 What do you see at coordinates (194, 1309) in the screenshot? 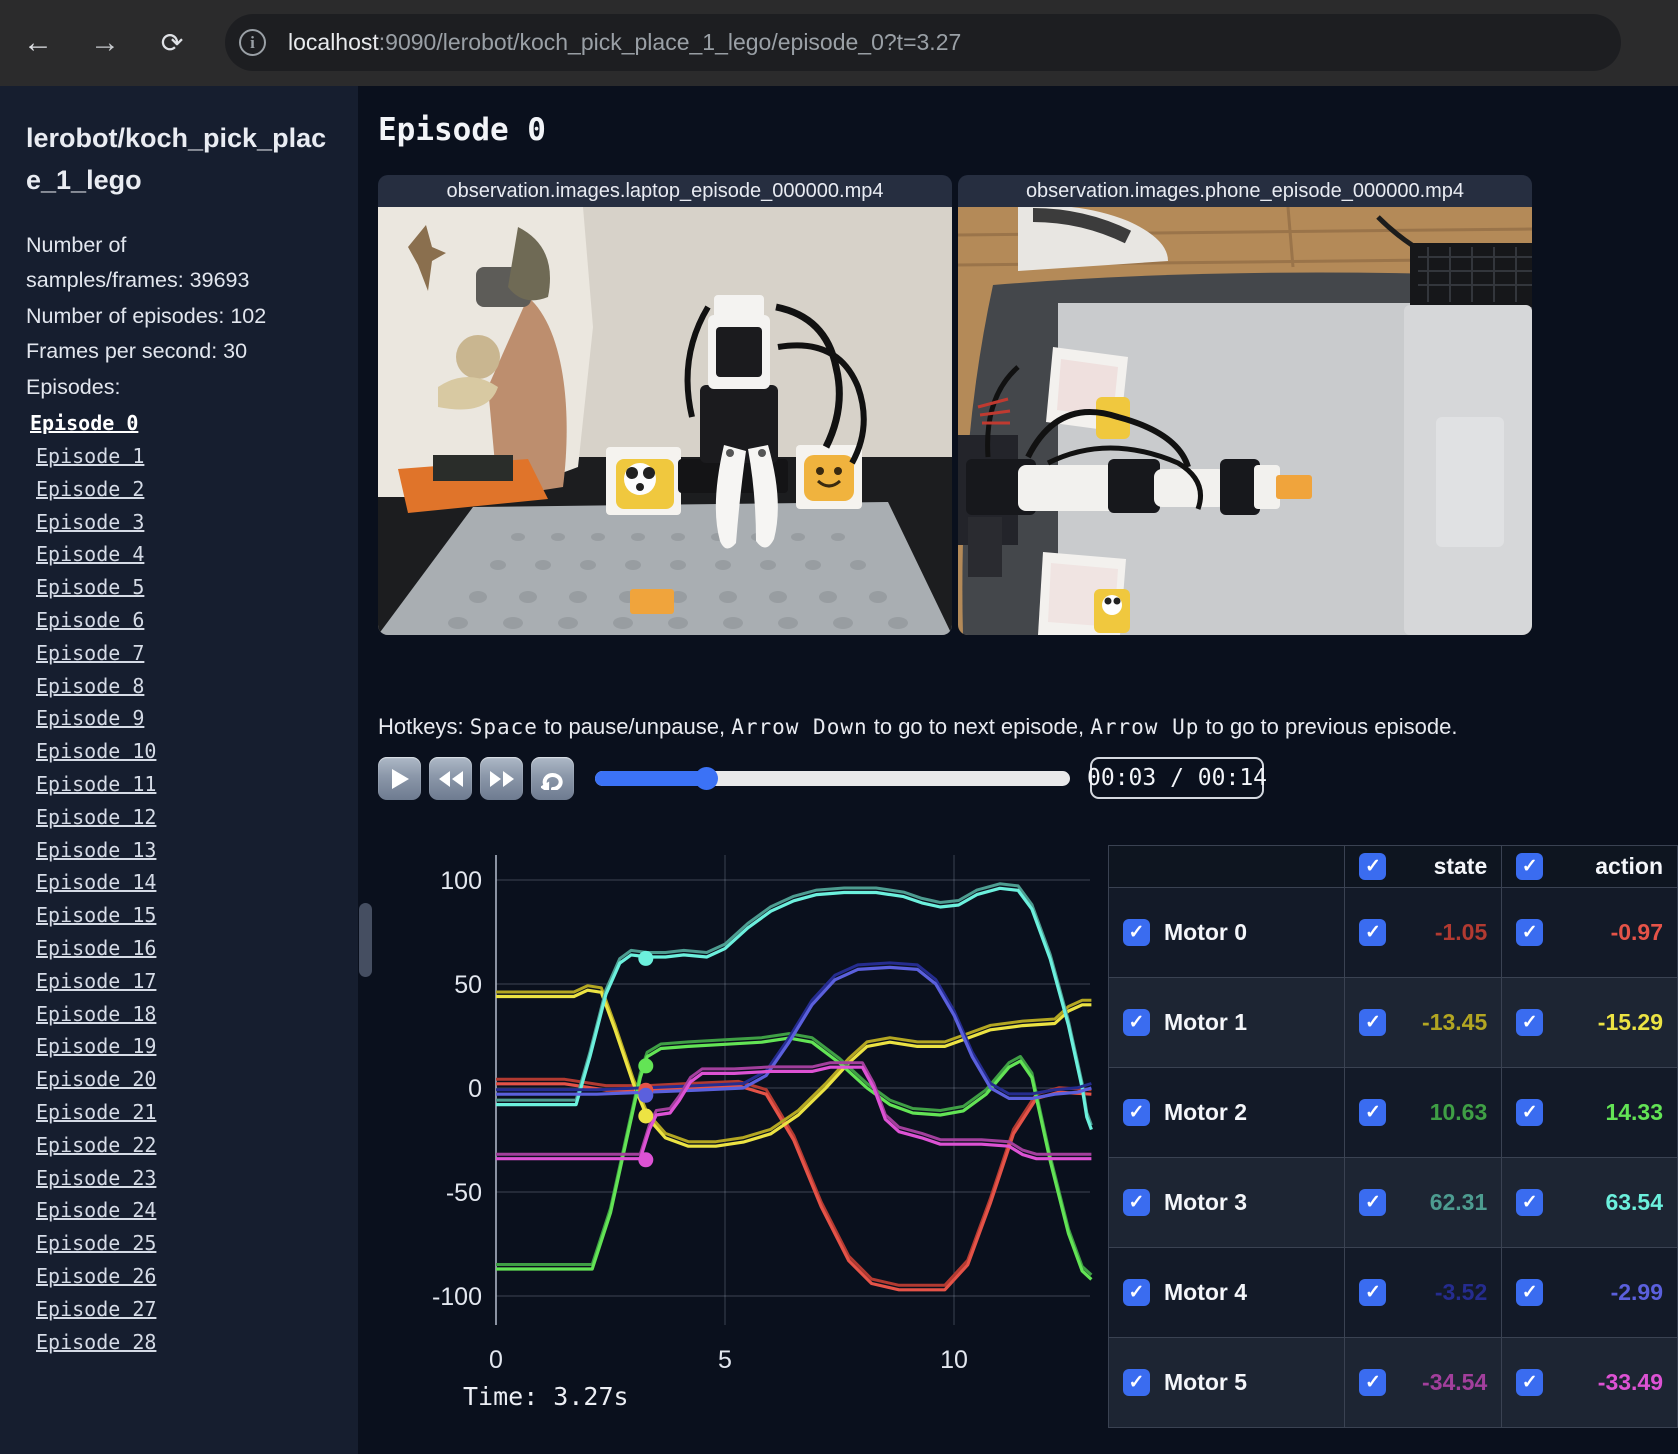
I see `episode-link: Episode 27` at bounding box center [194, 1309].